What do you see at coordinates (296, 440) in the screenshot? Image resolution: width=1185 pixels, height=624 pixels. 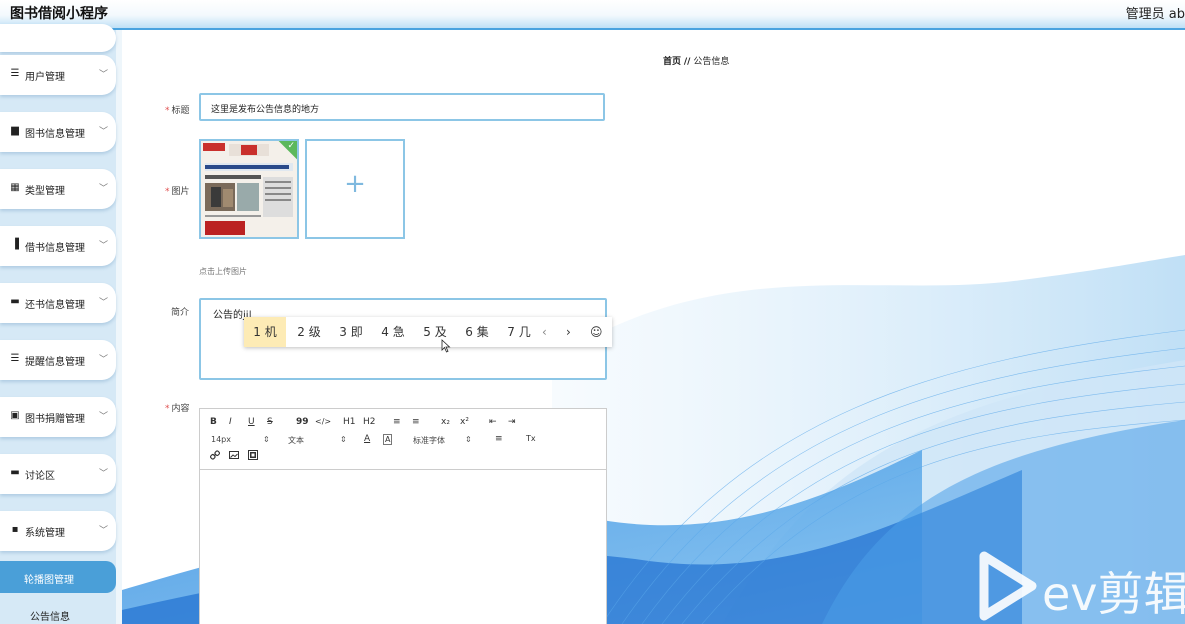 I see `heading-value: 文本` at bounding box center [296, 440].